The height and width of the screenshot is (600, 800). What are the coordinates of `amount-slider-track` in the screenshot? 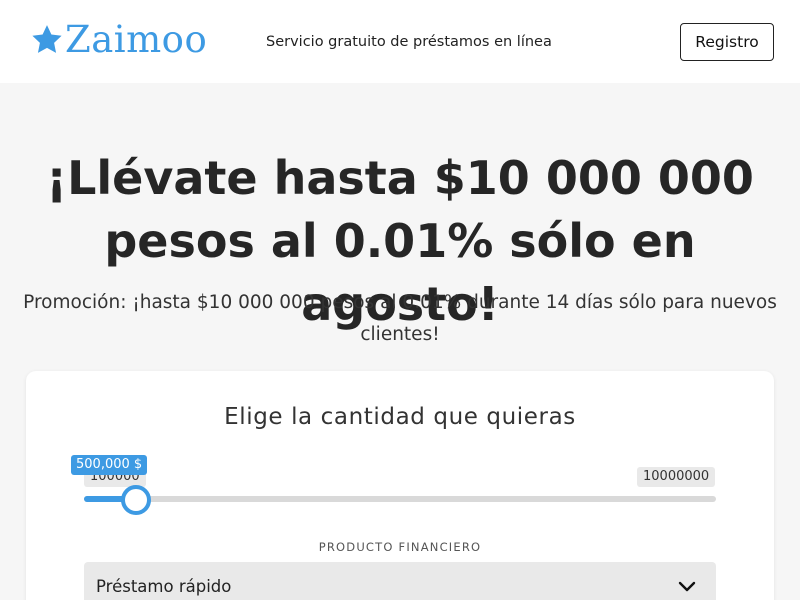 It's located at (400, 499).